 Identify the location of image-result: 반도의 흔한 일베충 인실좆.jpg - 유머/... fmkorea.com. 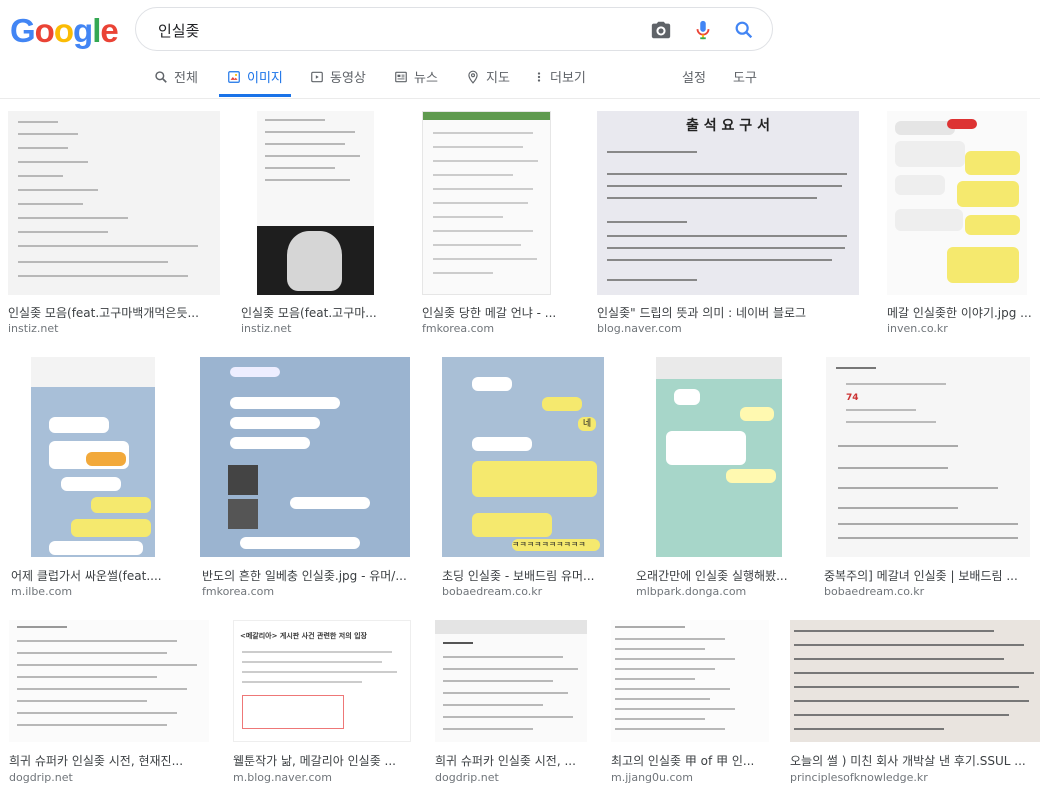
(311, 480).